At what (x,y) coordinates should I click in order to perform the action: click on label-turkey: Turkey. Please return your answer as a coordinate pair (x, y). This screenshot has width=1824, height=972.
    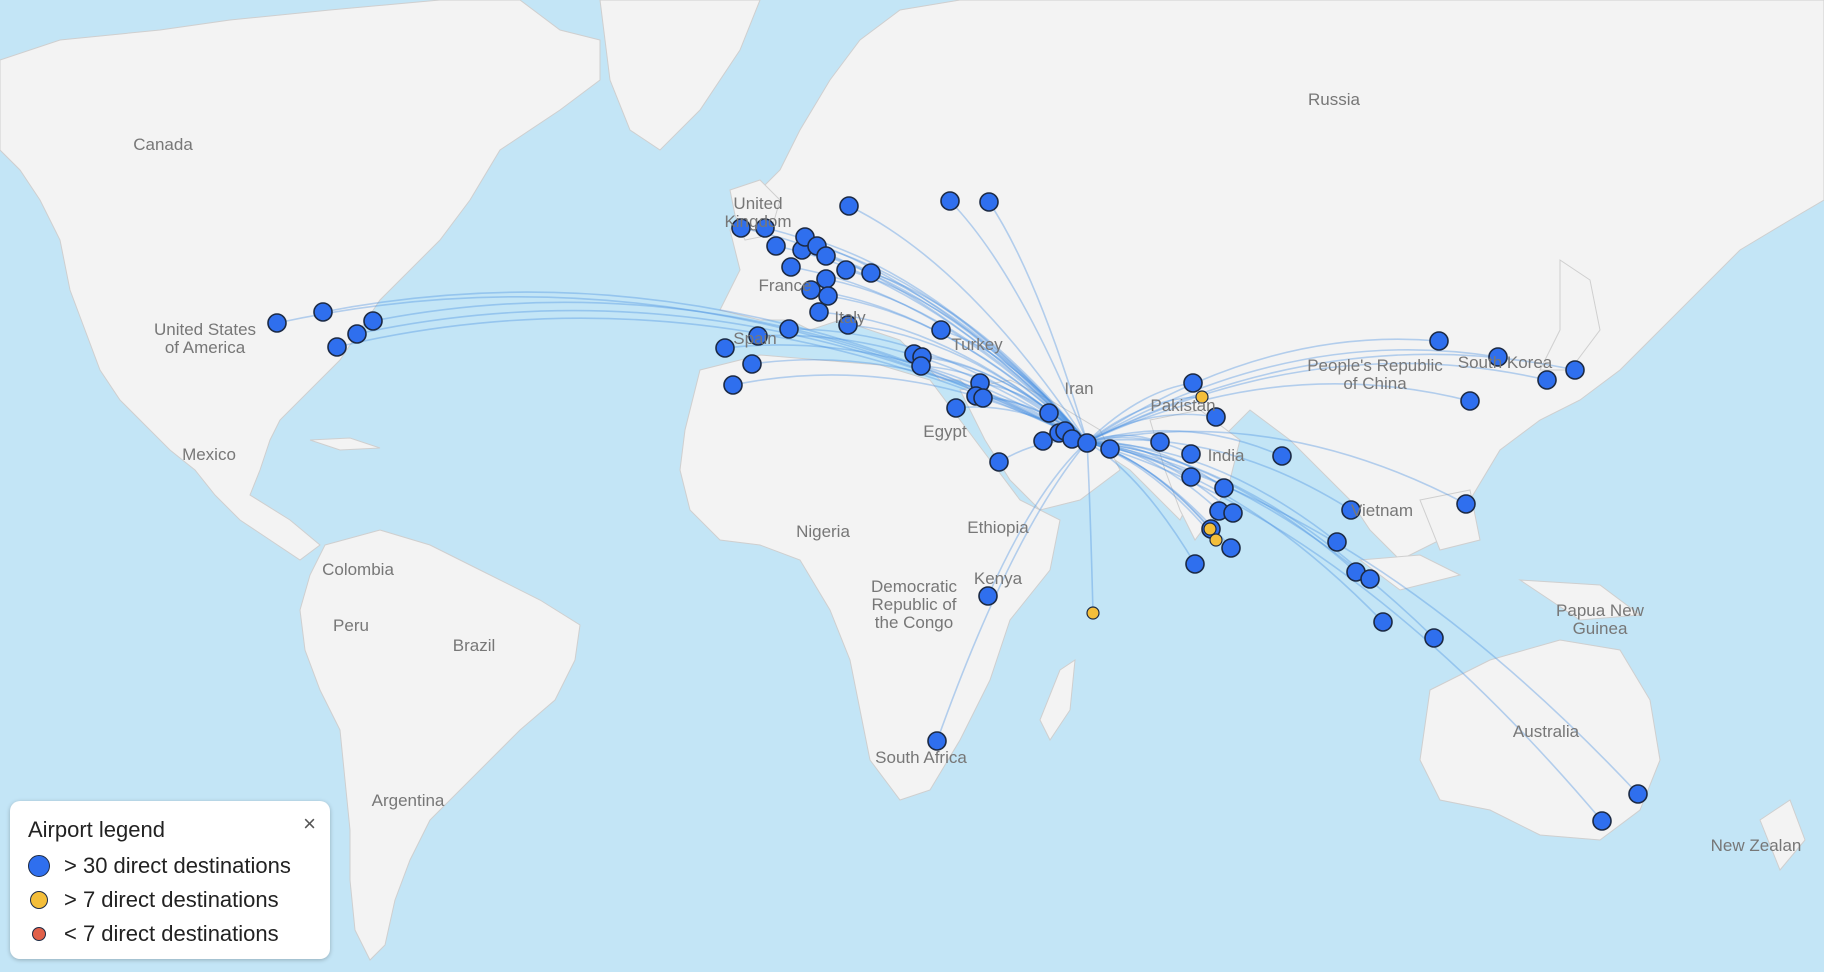
    Looking at the image, I should click on (977, 344).